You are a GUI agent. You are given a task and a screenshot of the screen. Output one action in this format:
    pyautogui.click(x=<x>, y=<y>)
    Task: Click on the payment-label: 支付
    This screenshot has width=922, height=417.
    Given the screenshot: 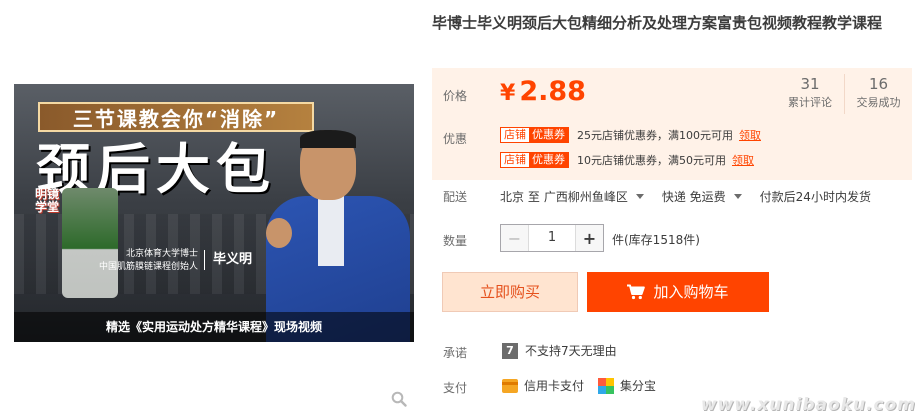 What is the action you would take?
    pyautogui.click(x=455, y=388)
    